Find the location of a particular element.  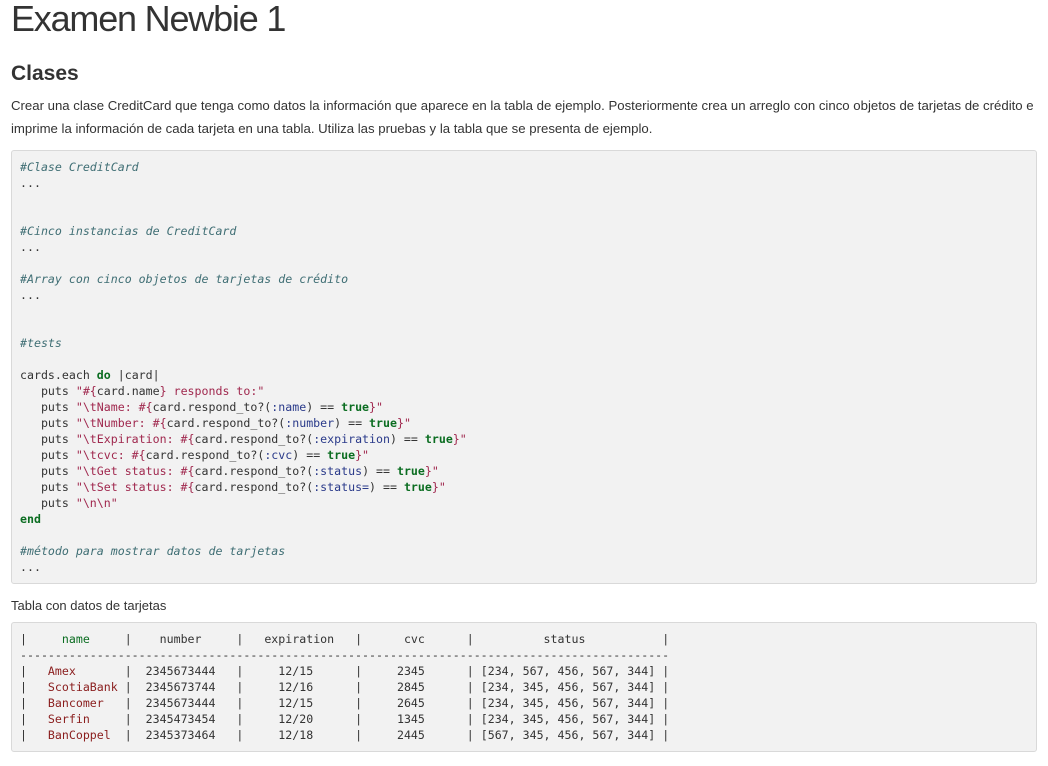

cell-expiration: 12/20 is located at coordinates (299, 719).